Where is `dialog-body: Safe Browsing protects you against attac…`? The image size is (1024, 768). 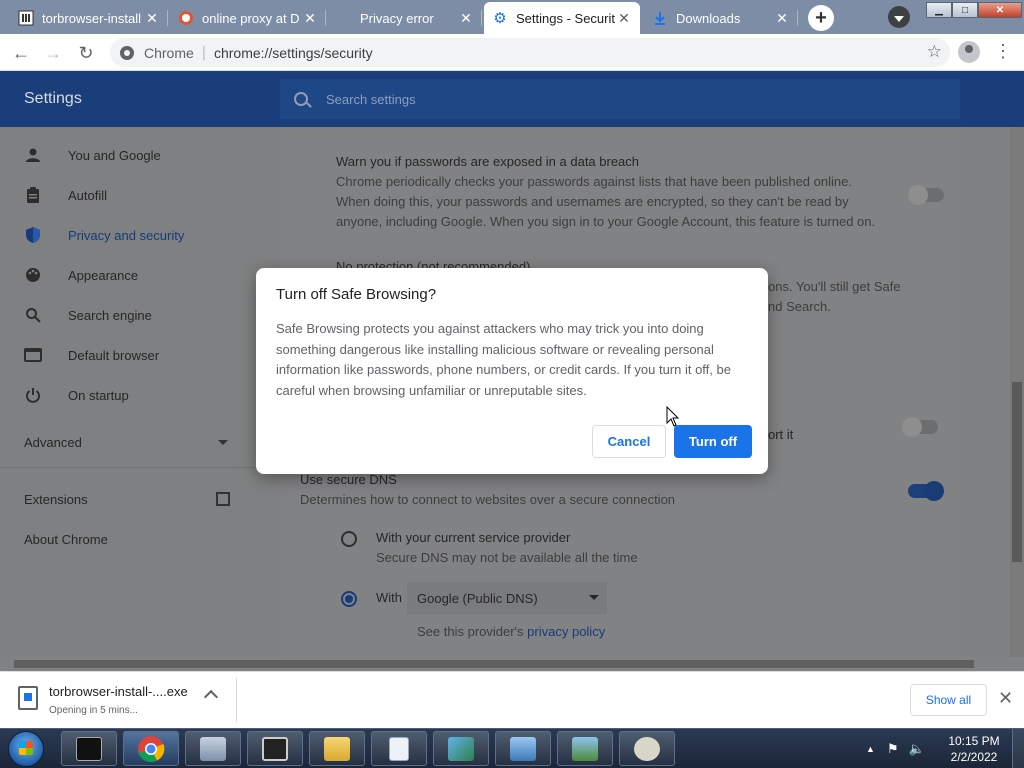 dialog-body: Safe Browsing protects you against attac… is located at coordinates (503, 359).